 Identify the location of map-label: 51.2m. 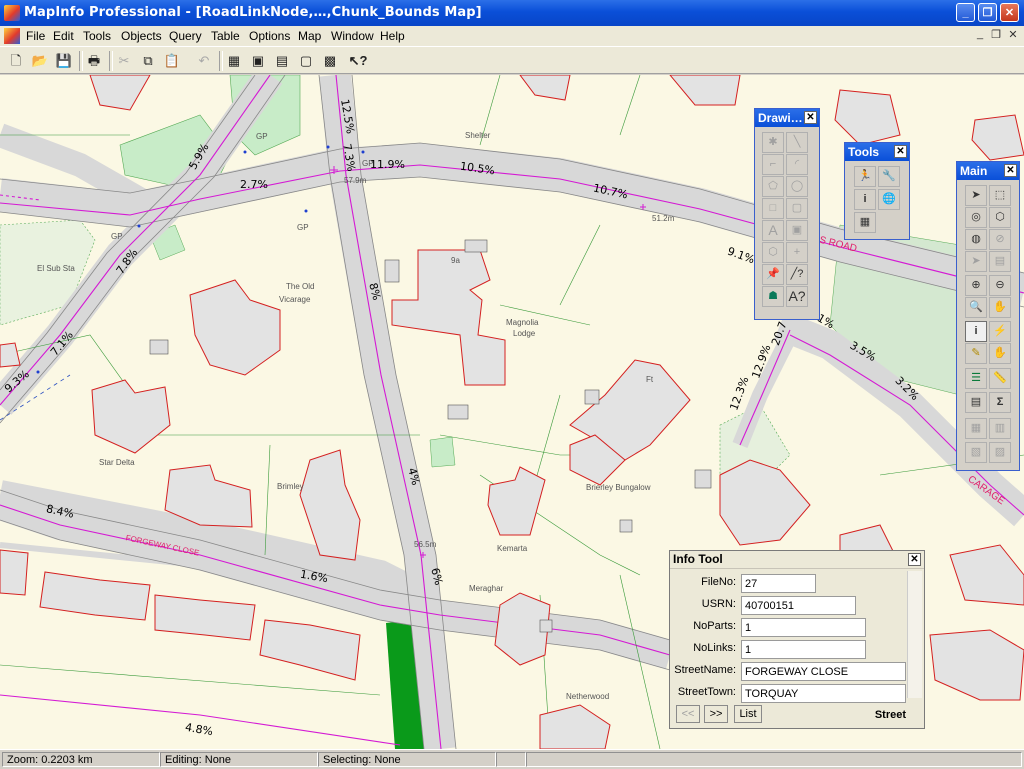
(663, 218).